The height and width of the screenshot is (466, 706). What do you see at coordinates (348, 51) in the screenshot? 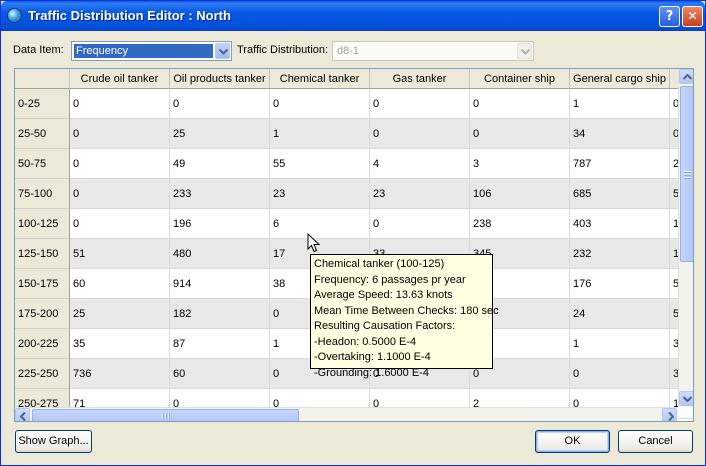
I see `traffic-distribution-value: d8-1` at bounding box center [348, 51].